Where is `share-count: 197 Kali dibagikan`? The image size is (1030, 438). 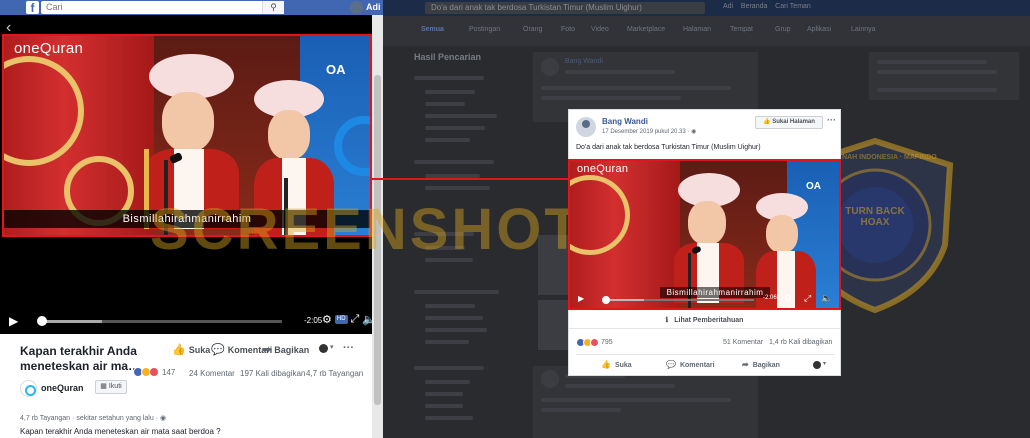 share-count: 197 Kali dibagikan is located at coordinates (272, 373).